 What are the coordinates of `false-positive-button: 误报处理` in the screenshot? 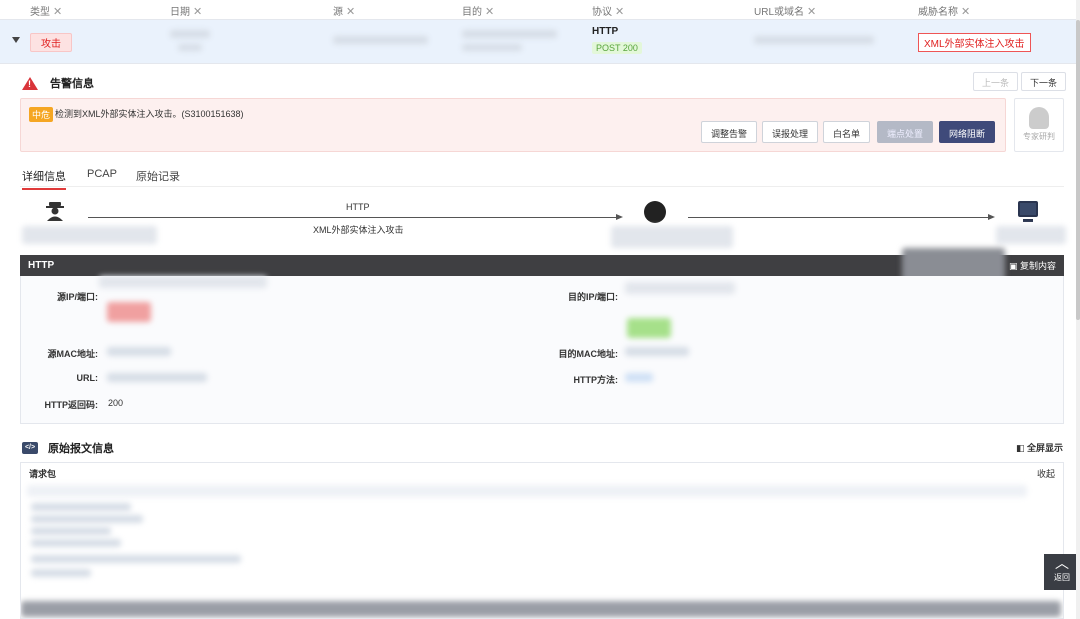 It's located at (790, 132).